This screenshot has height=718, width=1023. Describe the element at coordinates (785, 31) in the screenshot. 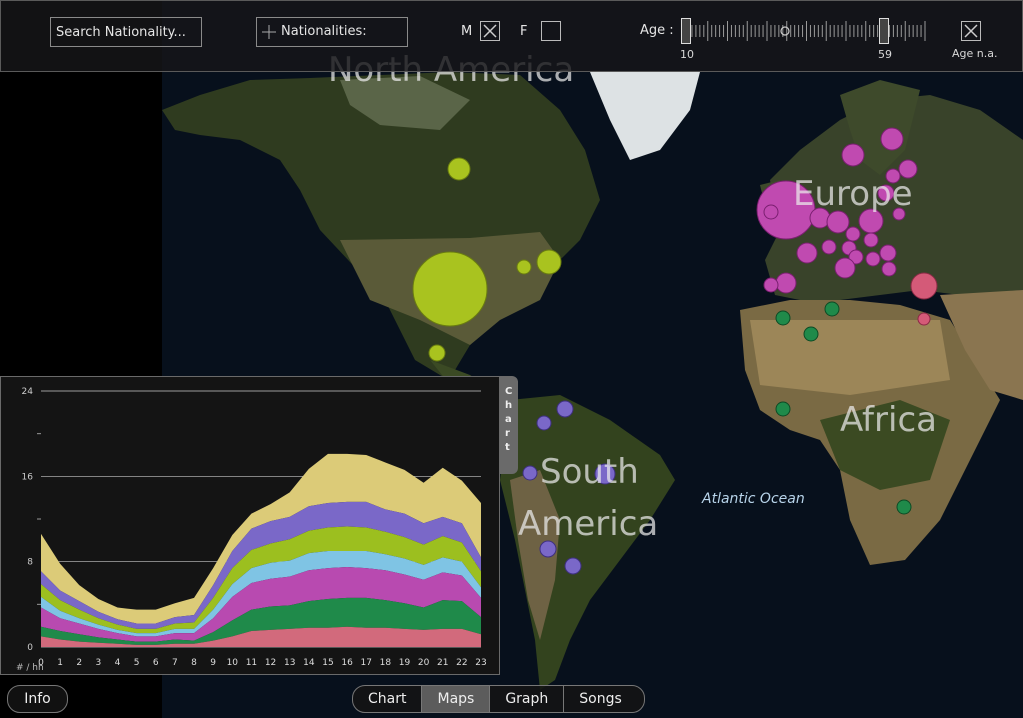

I see `age-slider-midpoint` at that location.